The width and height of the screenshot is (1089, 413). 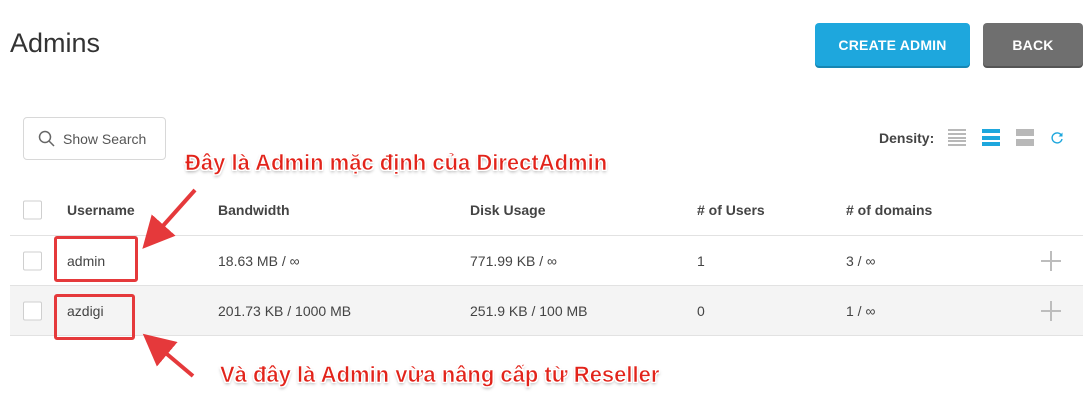 What do you see at coordinates (889, 210) in the screenshot?
I see `col-domains: # of domains` at bounding box center [889, 210].